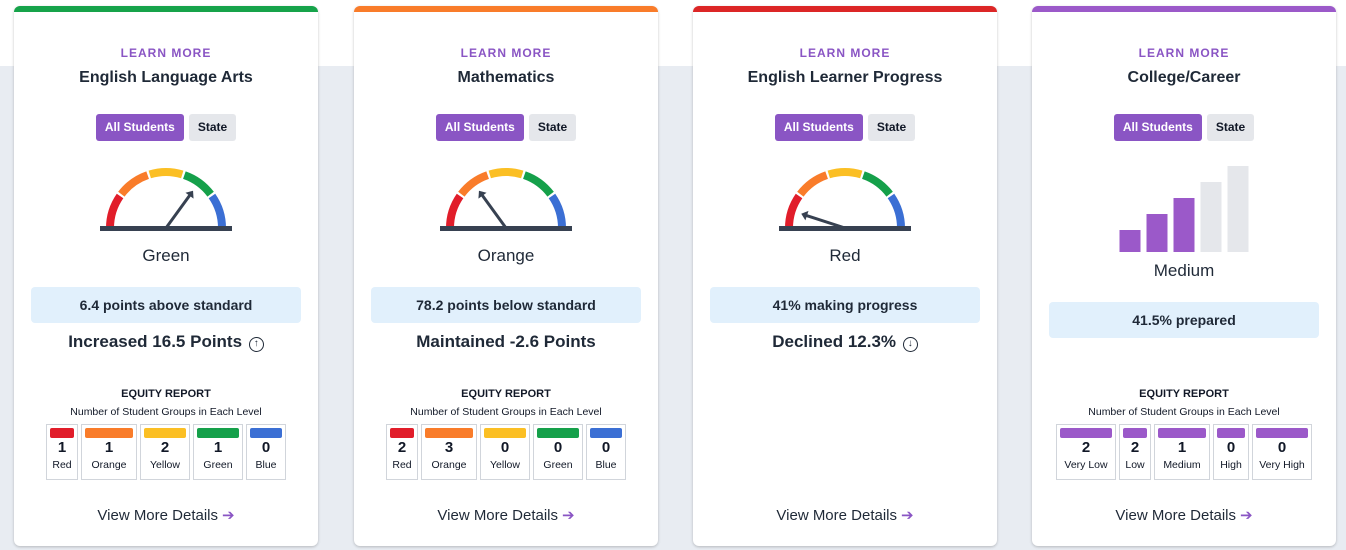  I want to click on equity-label: High, so click(1231, 465).